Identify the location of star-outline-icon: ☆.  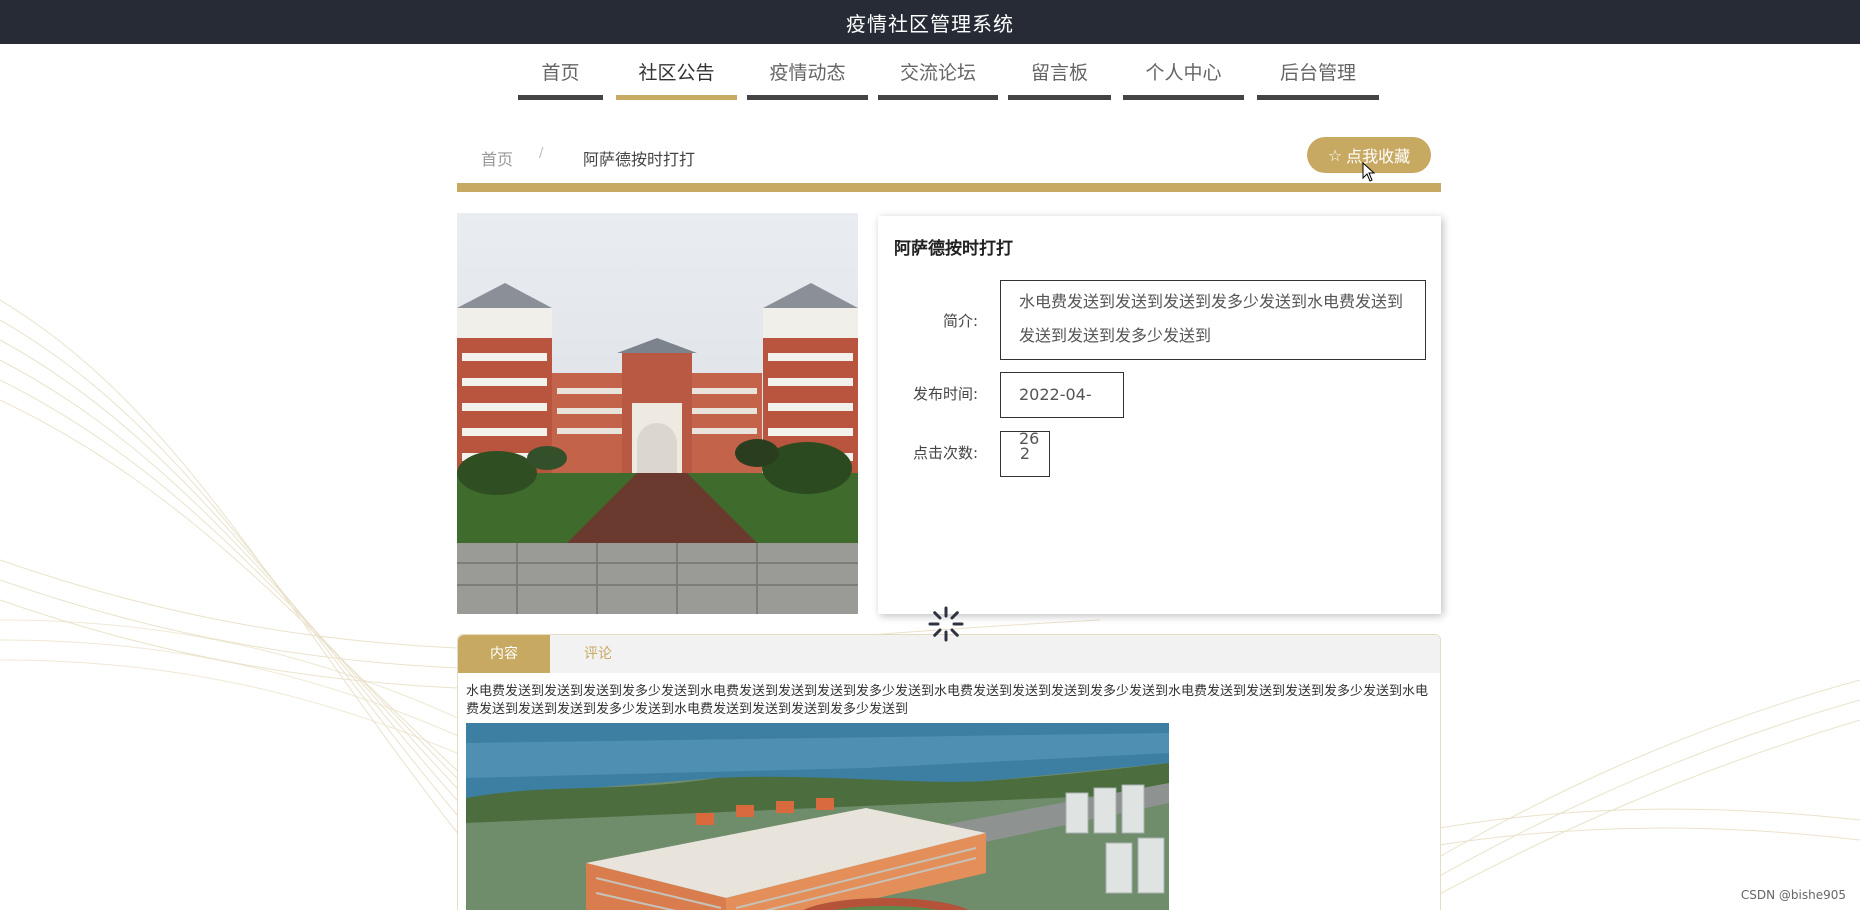
(1335, 155).